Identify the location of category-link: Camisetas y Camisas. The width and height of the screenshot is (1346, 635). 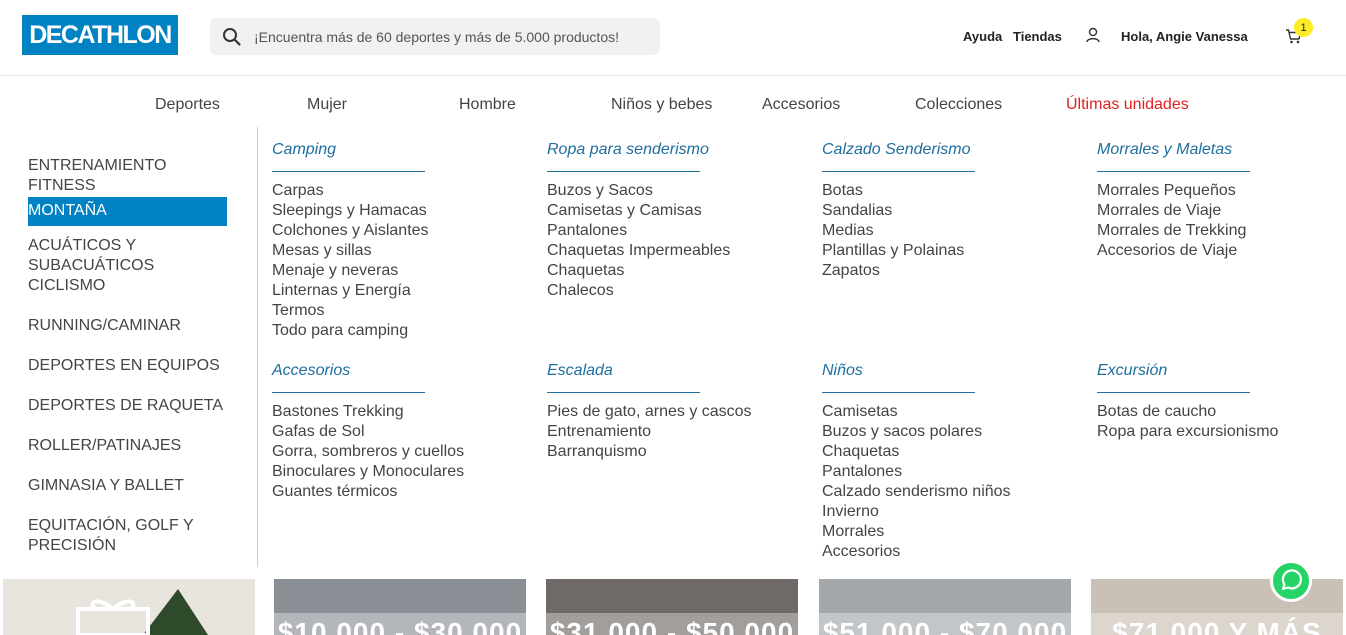
(624, 211).